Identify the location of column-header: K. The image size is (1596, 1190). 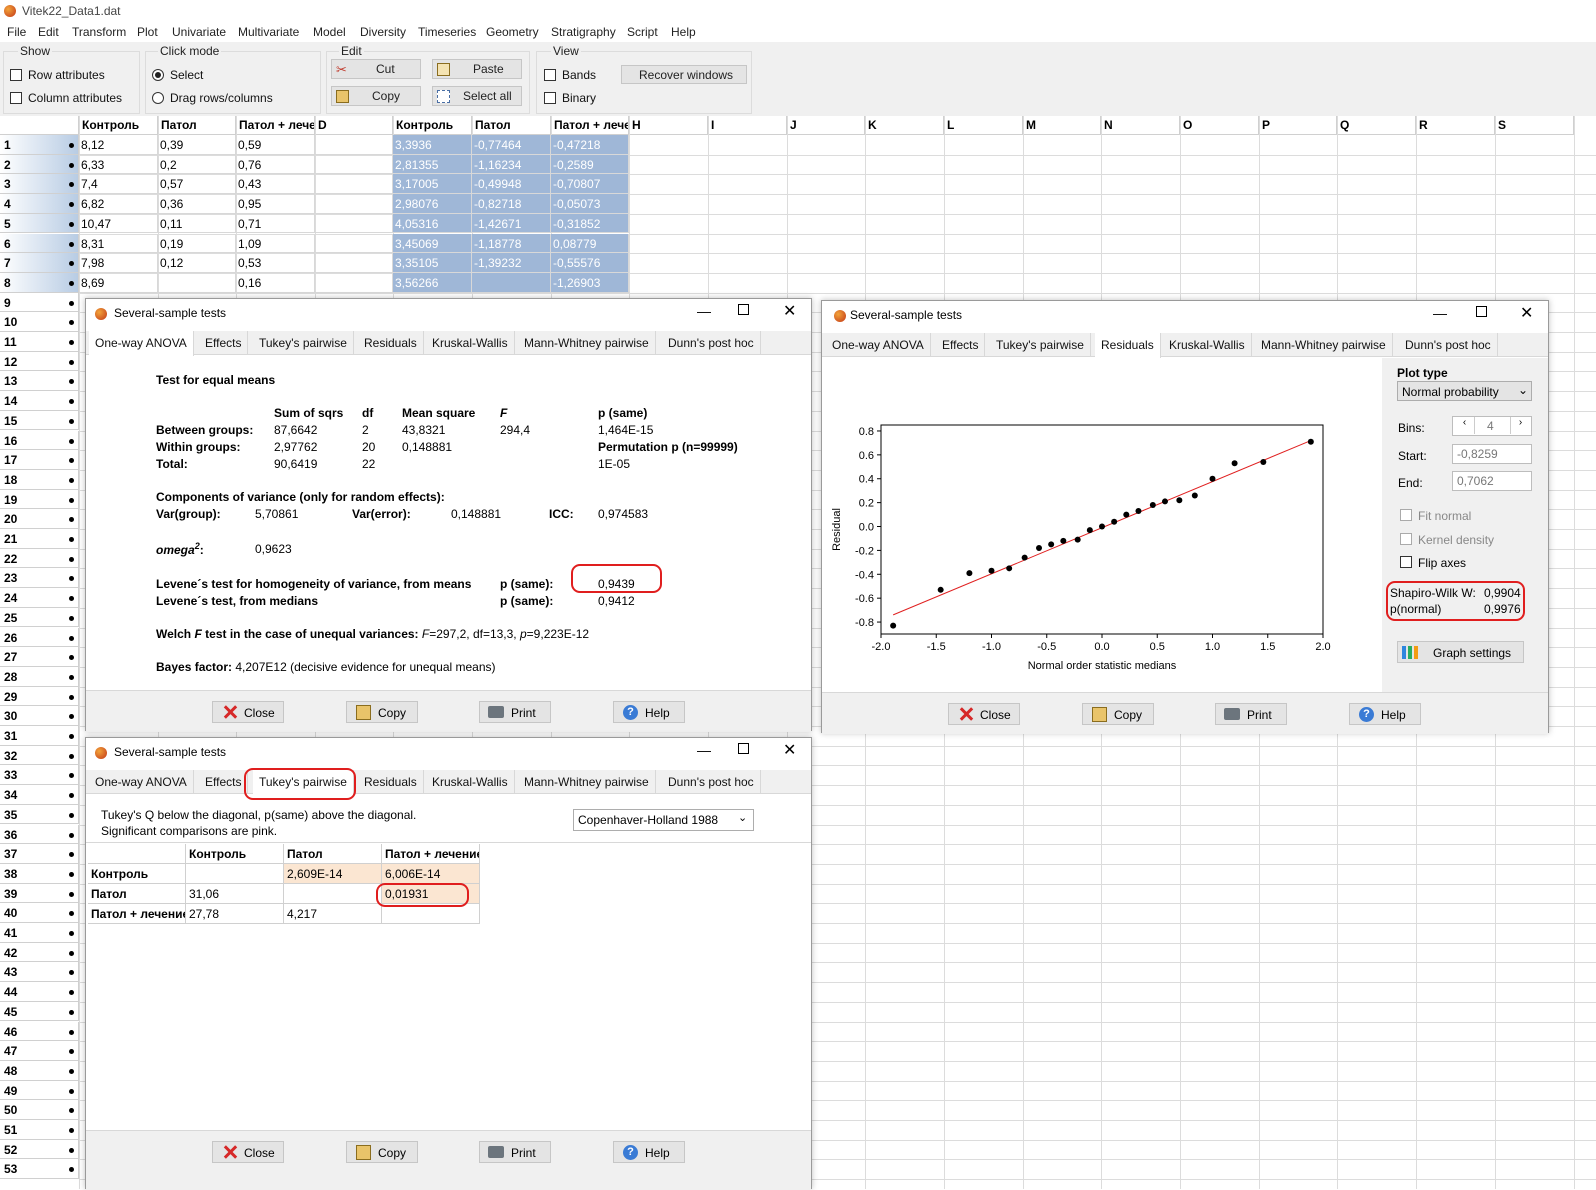
(904, 125).